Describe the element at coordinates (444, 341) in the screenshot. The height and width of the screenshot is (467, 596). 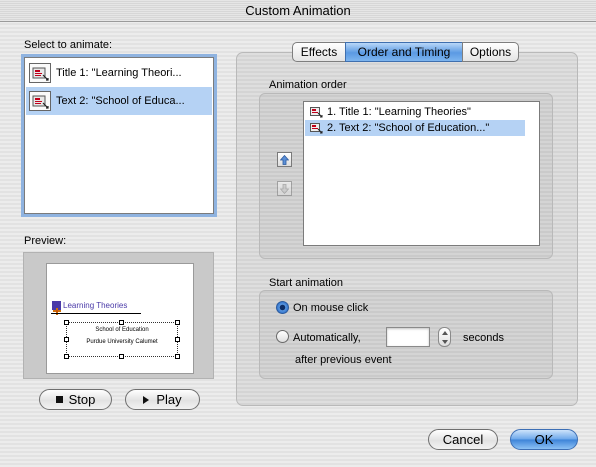
I see `stepper-down-icon` at that location.